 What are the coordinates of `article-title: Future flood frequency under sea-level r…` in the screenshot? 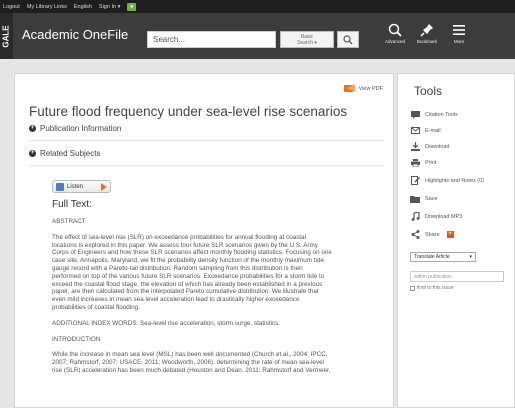 It's located at (188, 111).